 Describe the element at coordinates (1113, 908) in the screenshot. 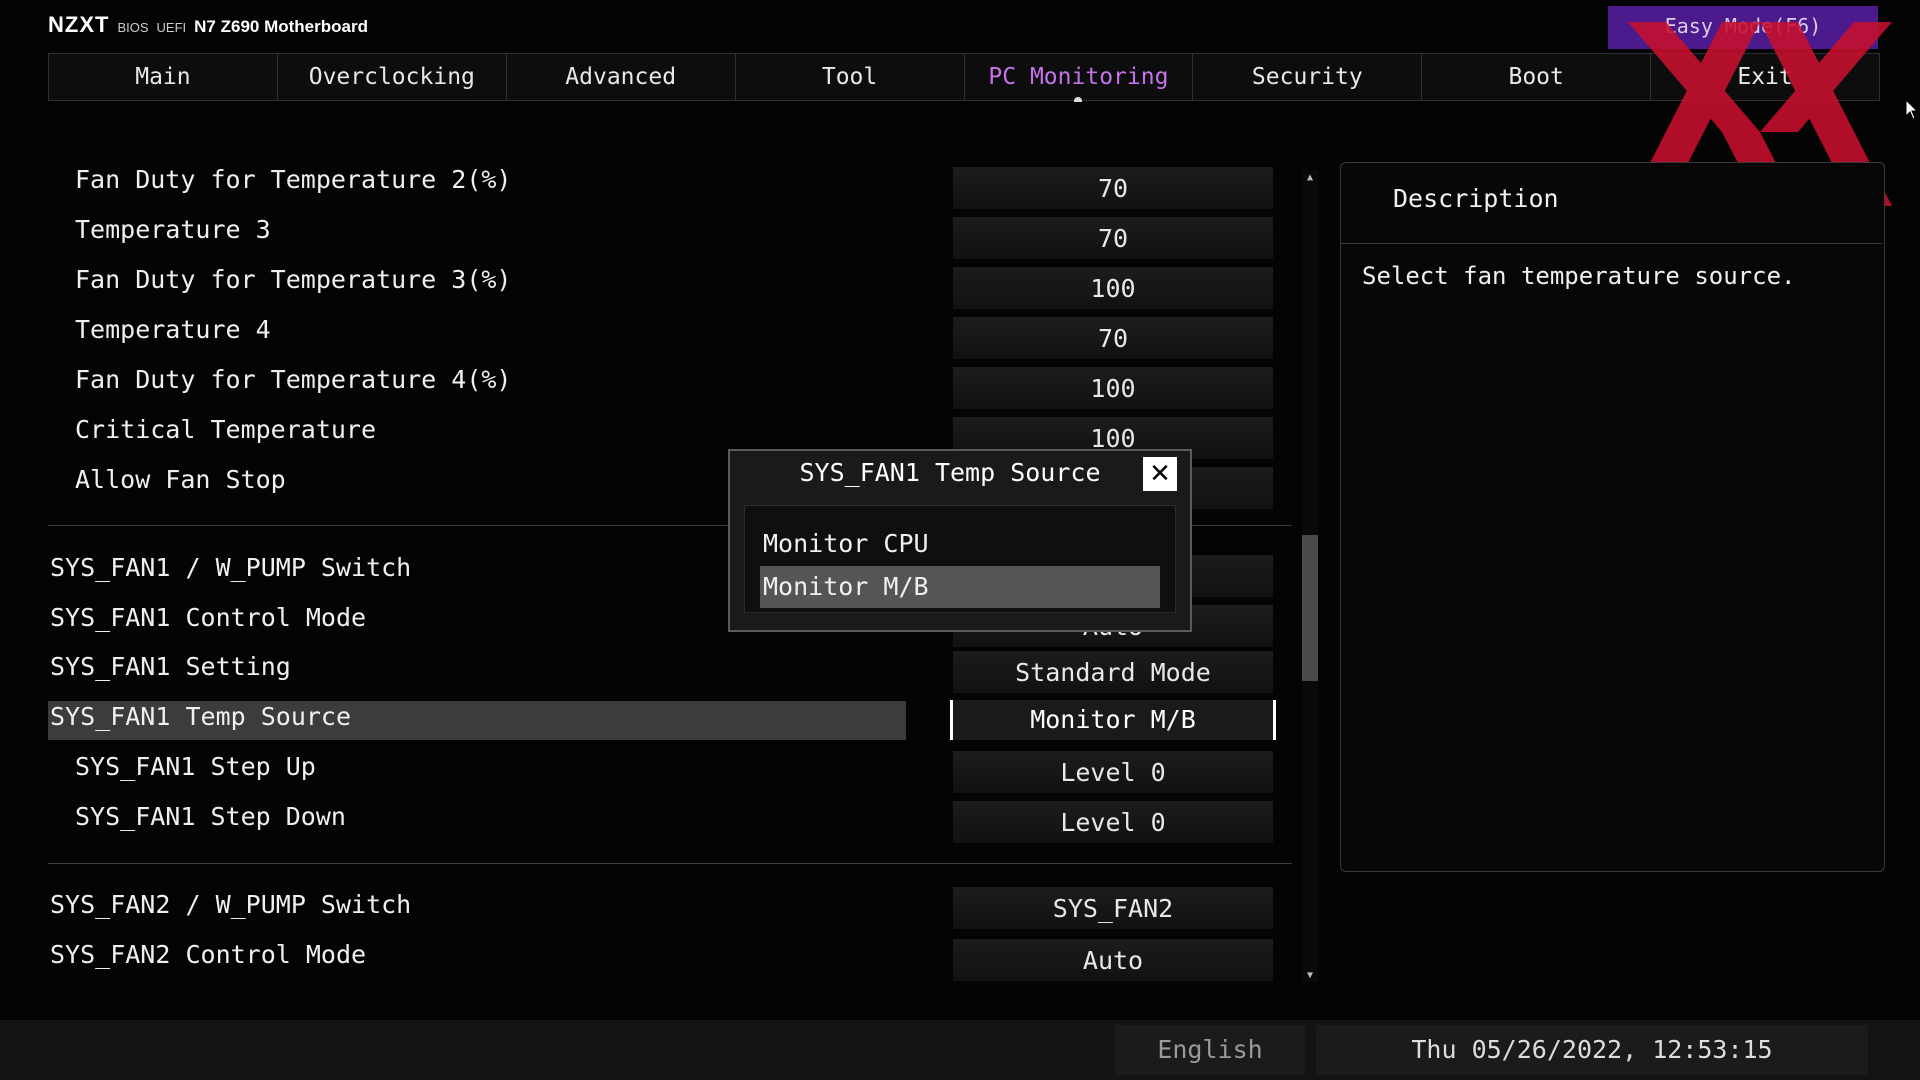

I see `setting-value-sys-fan2-pump-switch: SYS_FAN2` at that location.